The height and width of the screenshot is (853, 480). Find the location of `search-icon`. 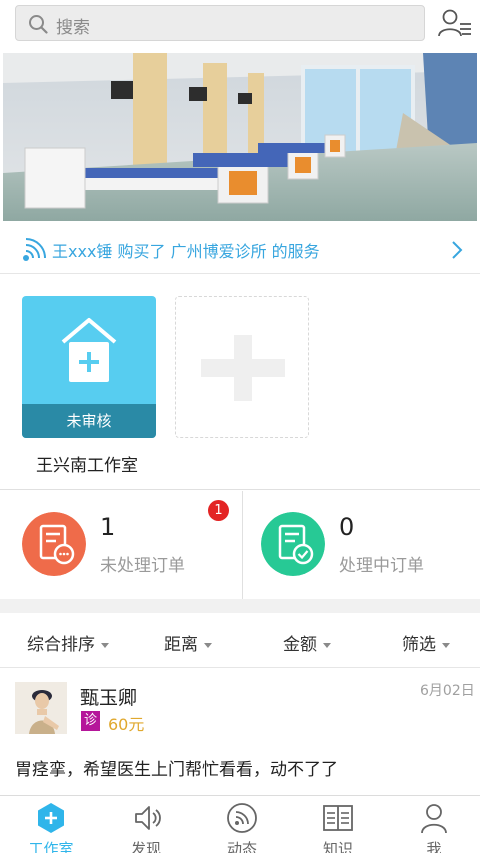

search-icon is located at coordinates (38, 24).